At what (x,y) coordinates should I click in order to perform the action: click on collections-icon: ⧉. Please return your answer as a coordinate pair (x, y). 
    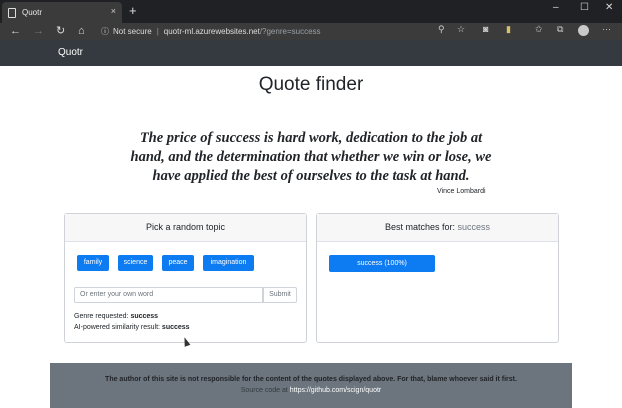
    Looking at the image, I should click on (560, 29).